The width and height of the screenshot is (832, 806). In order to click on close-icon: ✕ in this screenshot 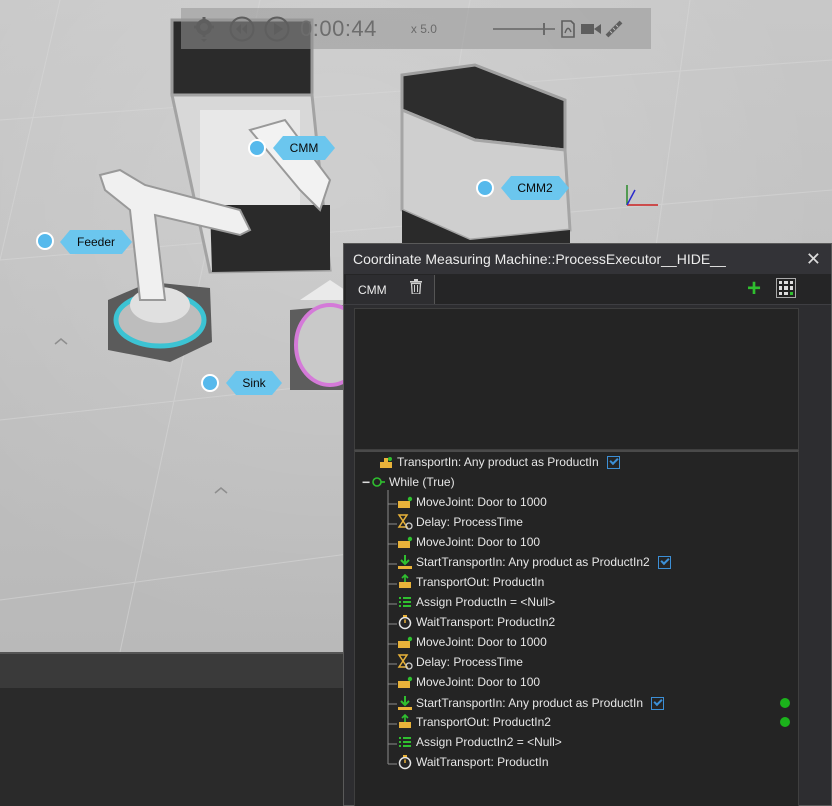, I will do `click(813, 259)`.